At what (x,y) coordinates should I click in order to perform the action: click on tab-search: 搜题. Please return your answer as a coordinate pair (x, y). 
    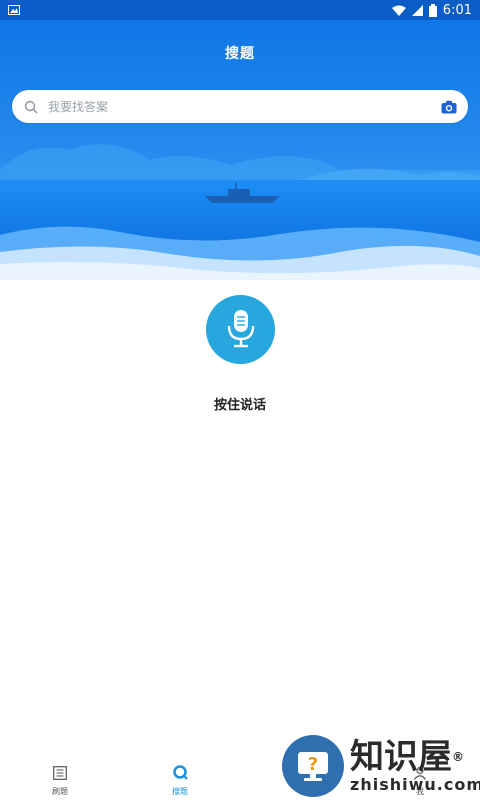
    Looking at the image, I should click on (180, 781).